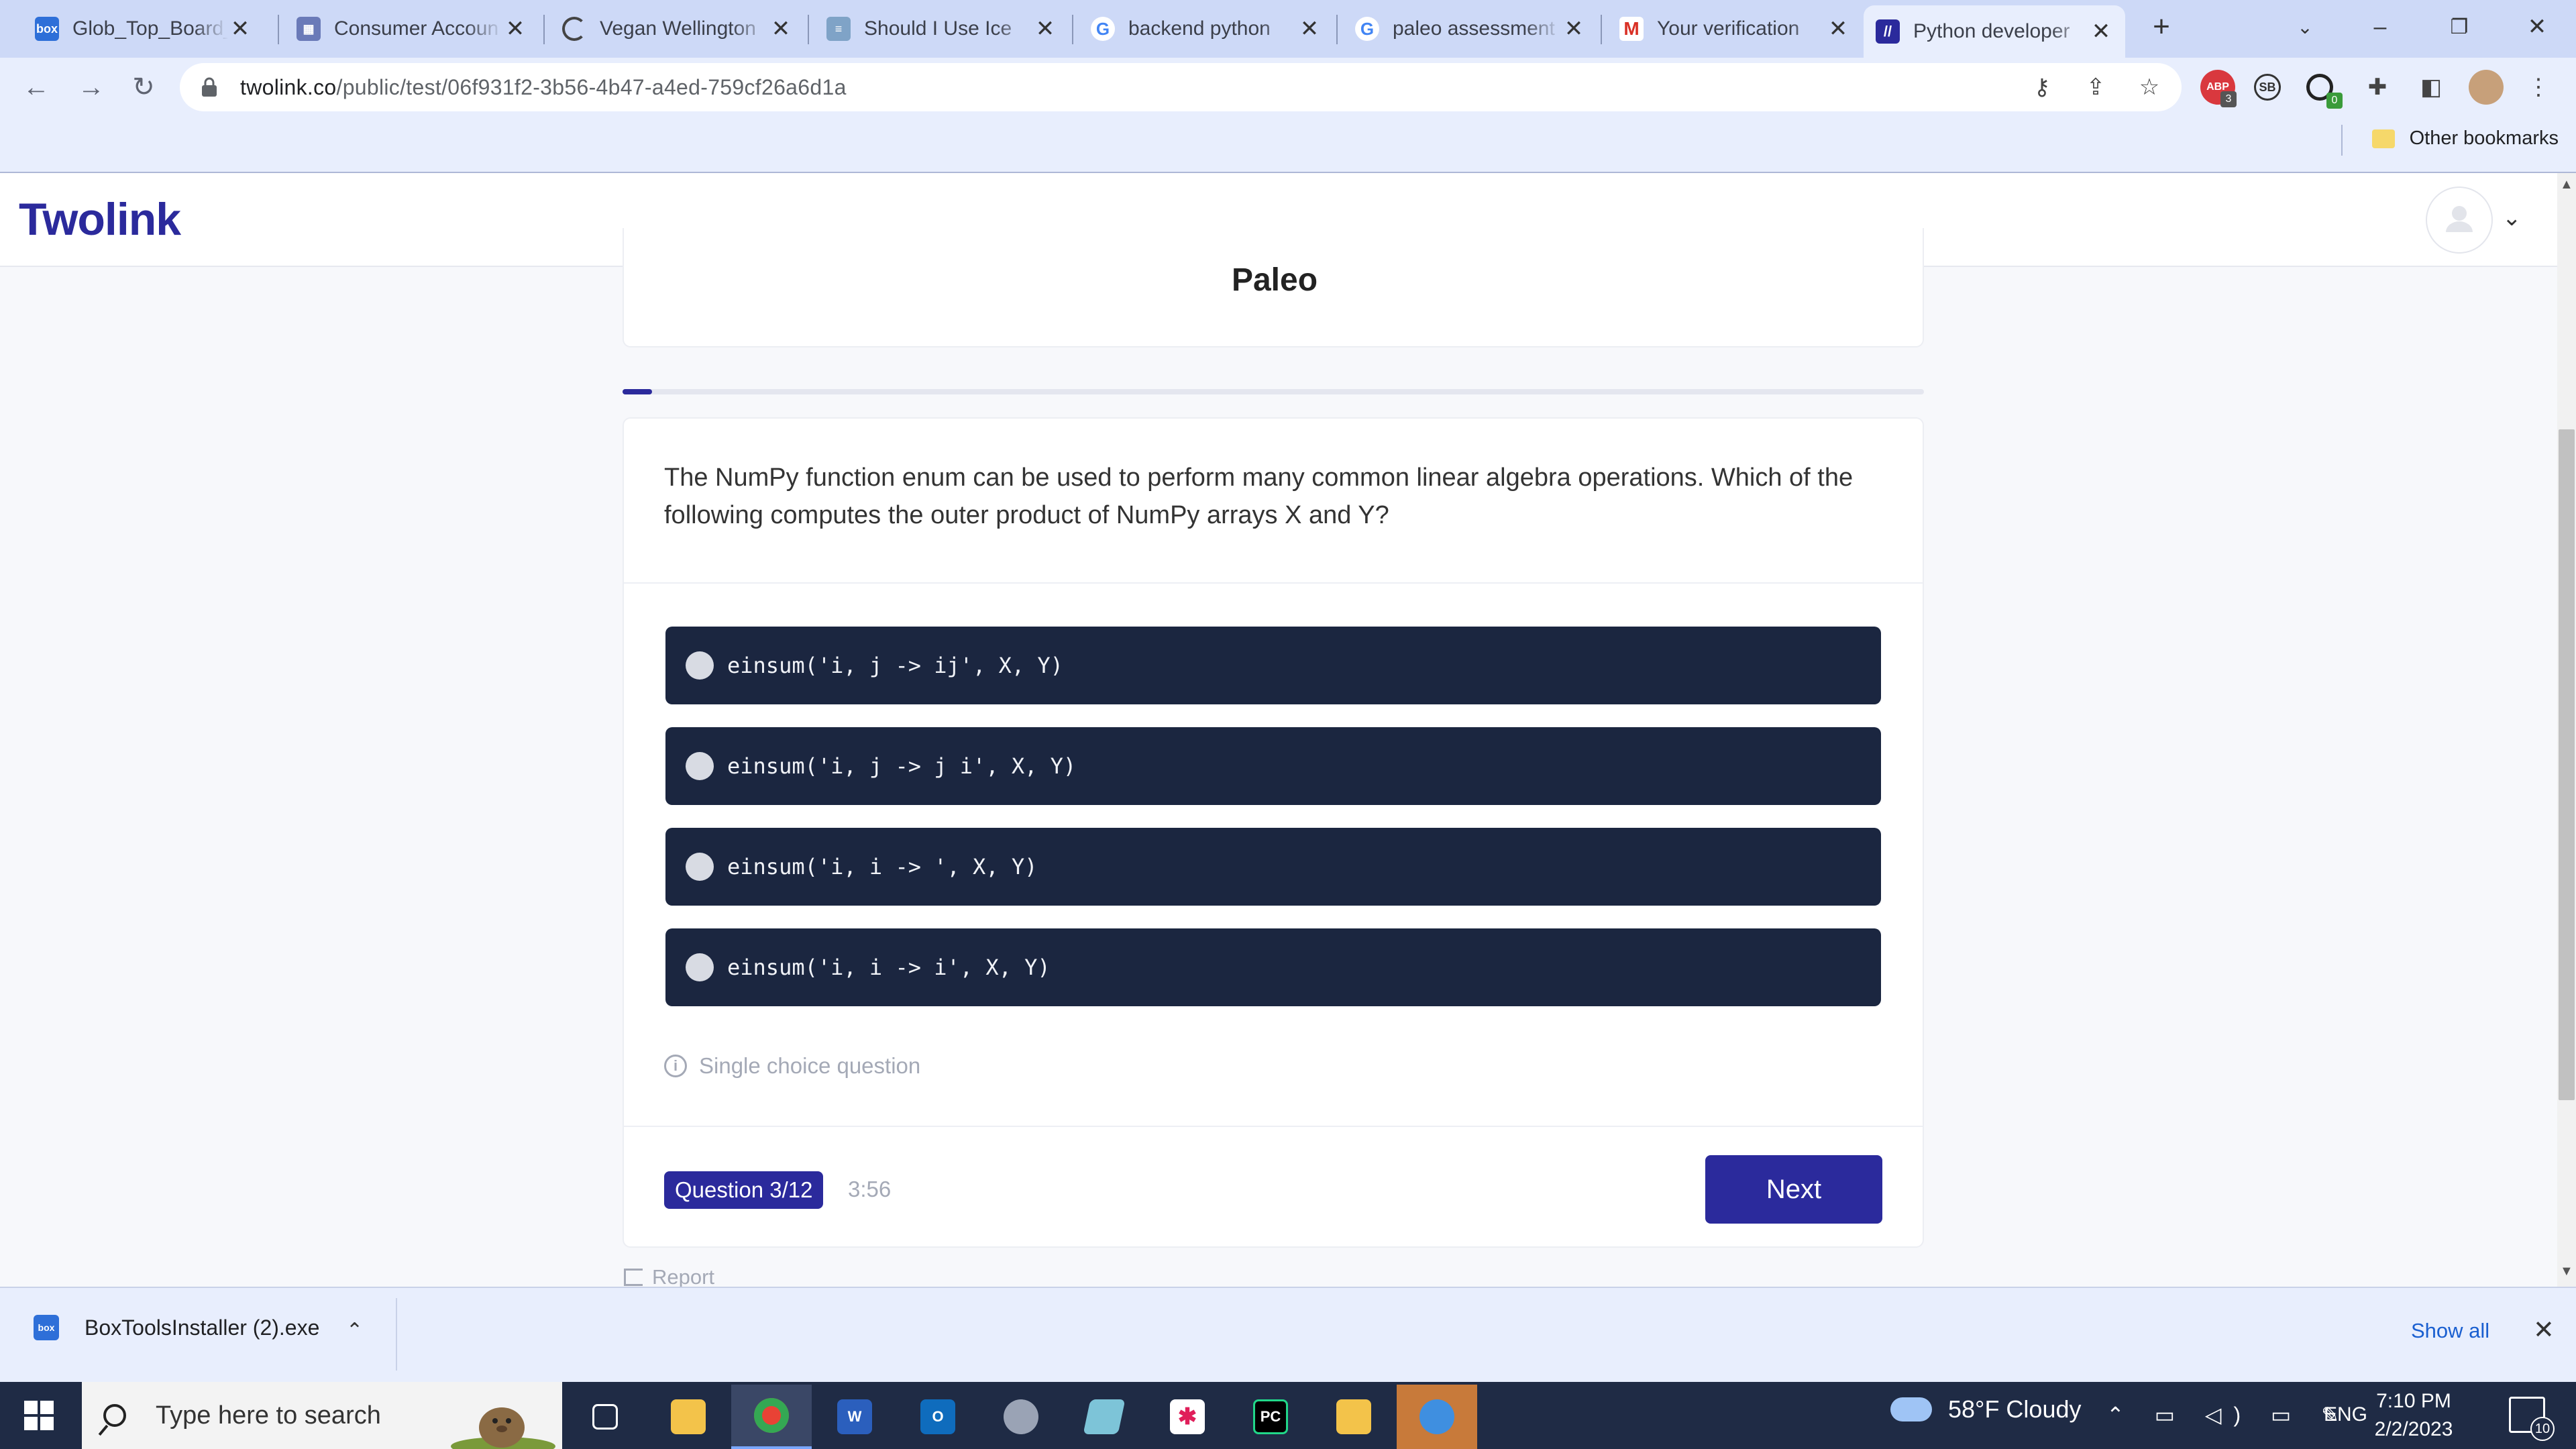  Describe the element at coordinates (2486, 87) in the screenshot. I see `profile-avatar-icon` at that location.